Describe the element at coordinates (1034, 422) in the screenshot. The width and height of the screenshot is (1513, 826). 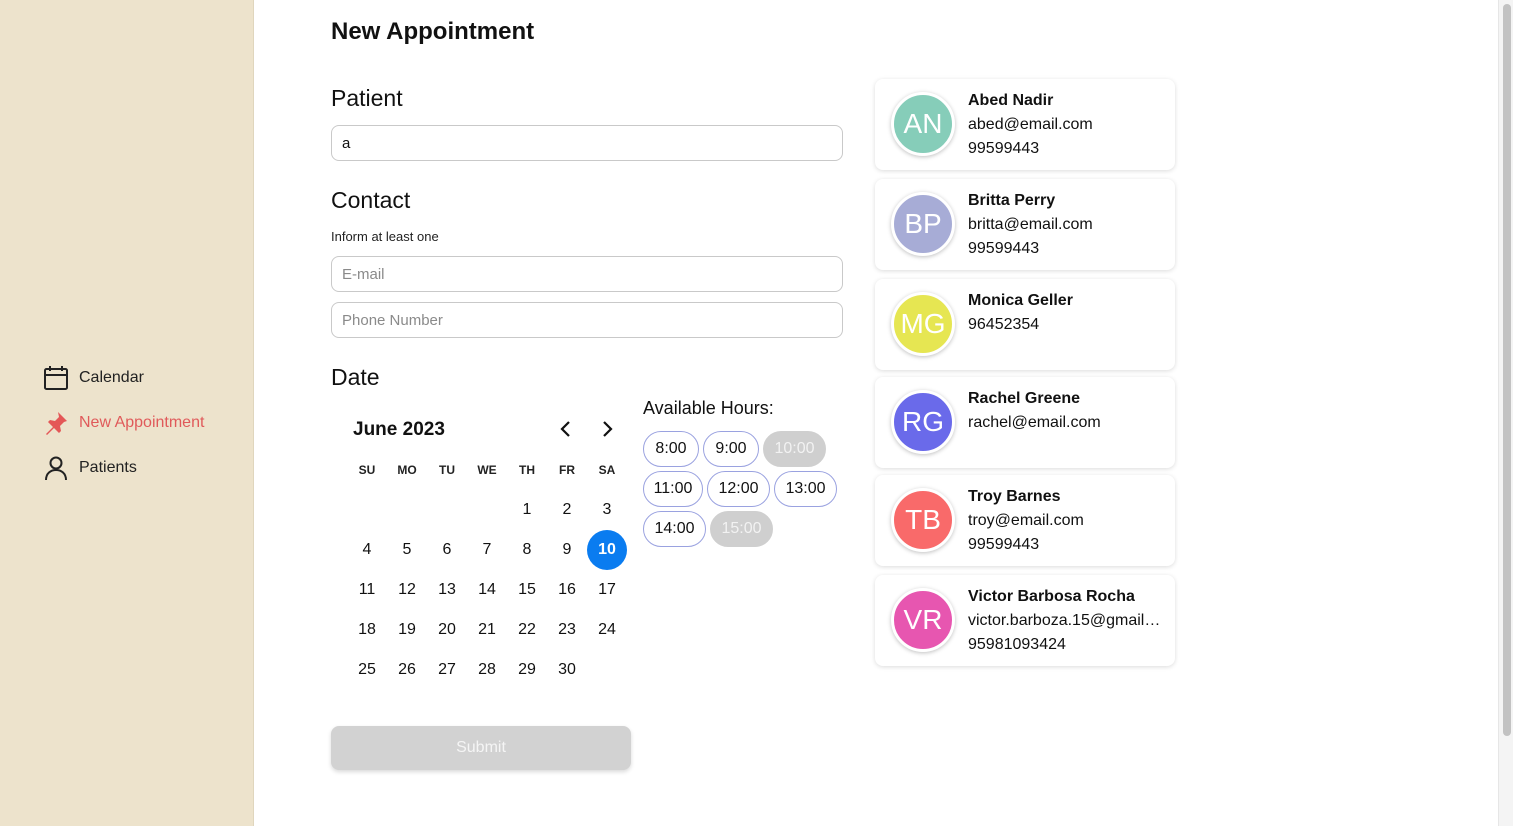
I see `patient-email: rachel@email.com` at that location.